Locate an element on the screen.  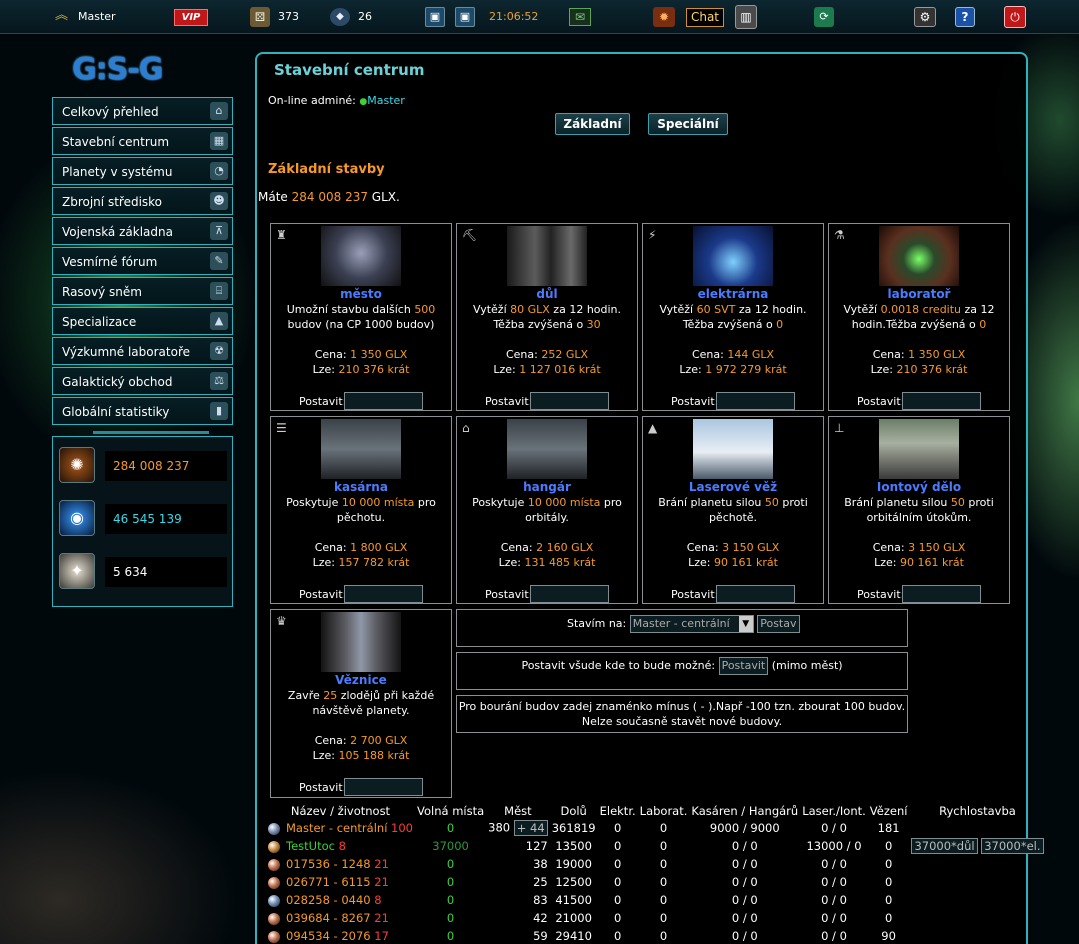
building-price: Cena: 1 800 GLX is located at coordinates (361, 547).